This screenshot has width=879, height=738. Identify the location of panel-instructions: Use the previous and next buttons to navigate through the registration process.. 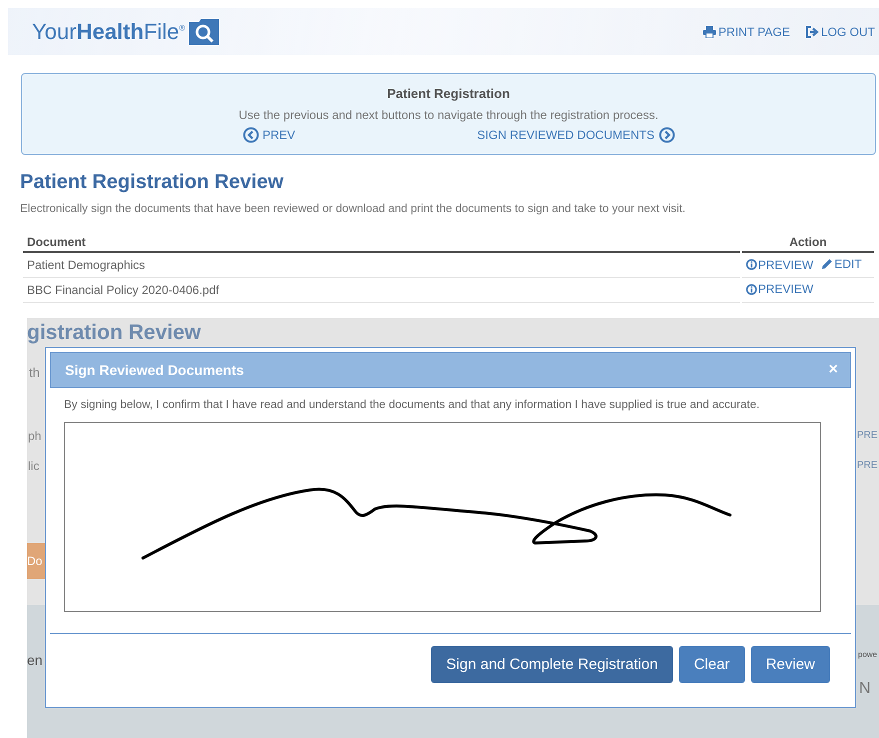
(448, 115).